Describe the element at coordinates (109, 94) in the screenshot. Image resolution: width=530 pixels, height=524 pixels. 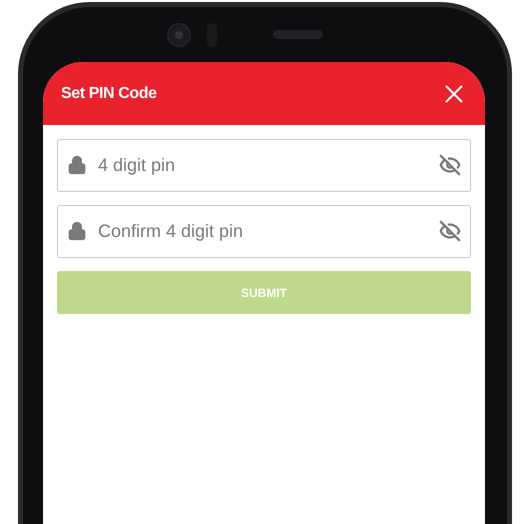
I see `dialog-title: Set PIN Code` at that location.